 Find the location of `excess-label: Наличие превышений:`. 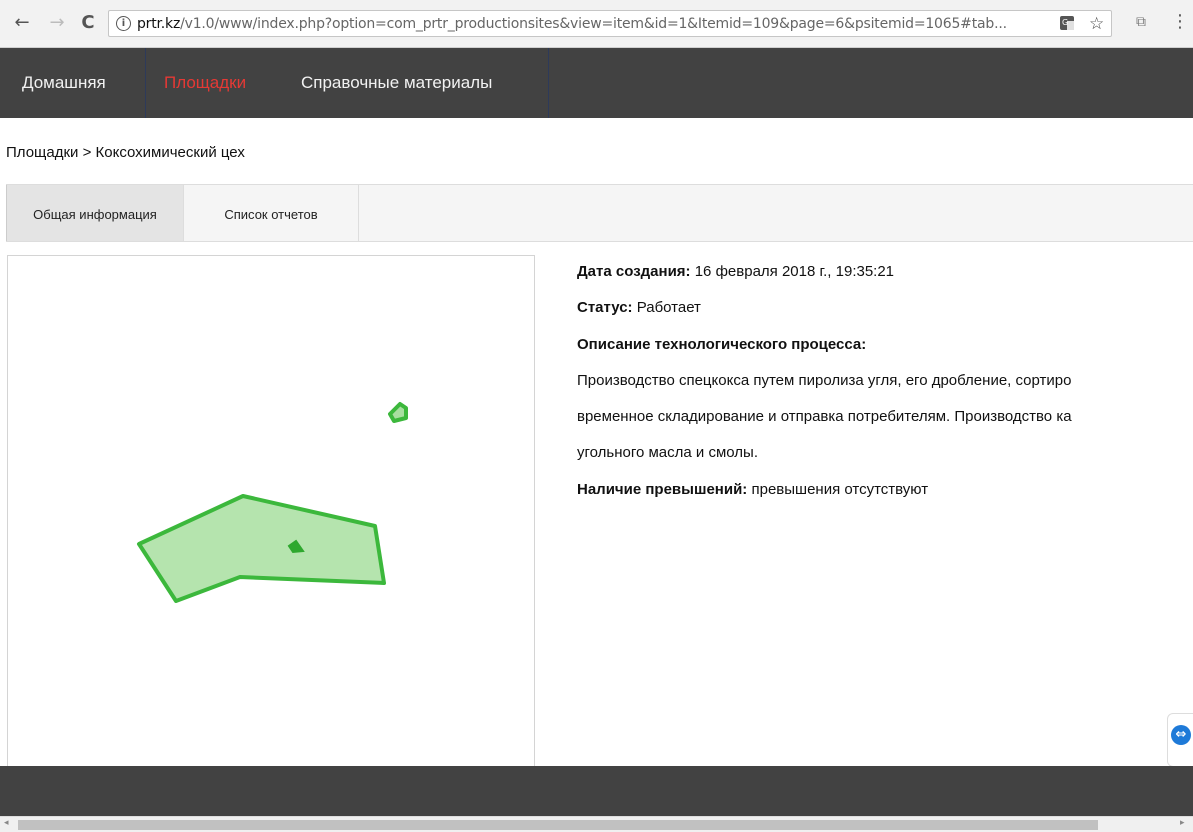

excess-label: Наличие превышений: is located at coordinates (662, 489).